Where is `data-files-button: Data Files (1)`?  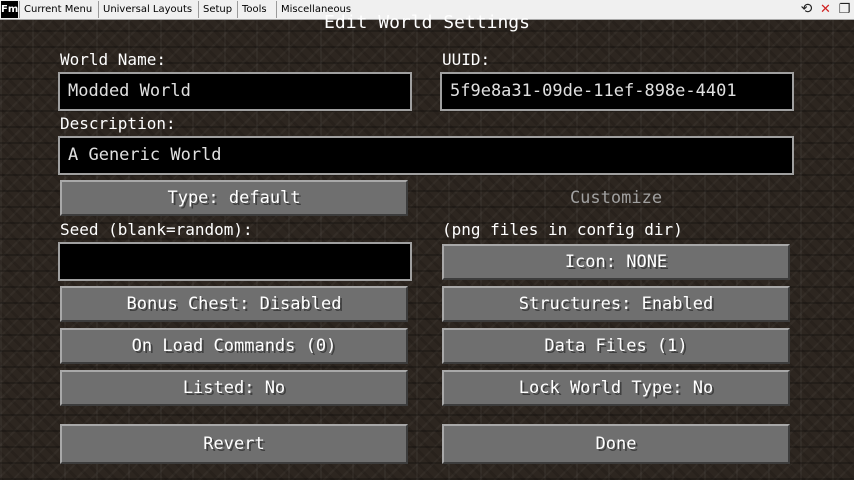
data-files-button: Data Files (1) is located at coordinates (616, 346).